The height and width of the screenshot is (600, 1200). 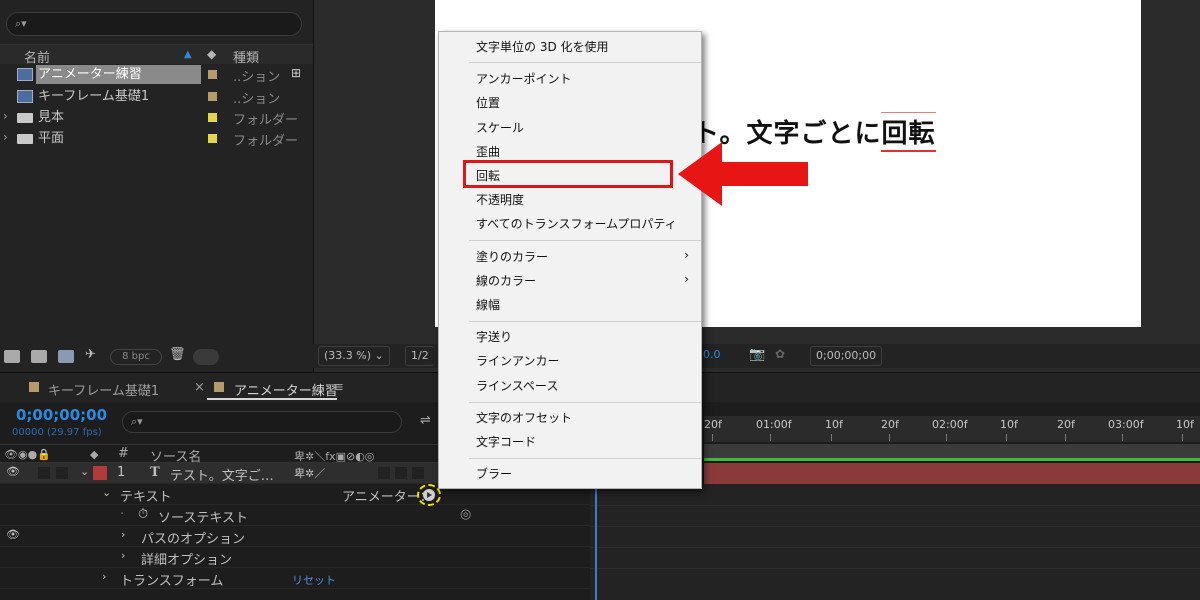 What do you see at coordinates (712, 354) in the screenshot?
I see `exposure-value: 0.0` at bounding box center [712, 354].